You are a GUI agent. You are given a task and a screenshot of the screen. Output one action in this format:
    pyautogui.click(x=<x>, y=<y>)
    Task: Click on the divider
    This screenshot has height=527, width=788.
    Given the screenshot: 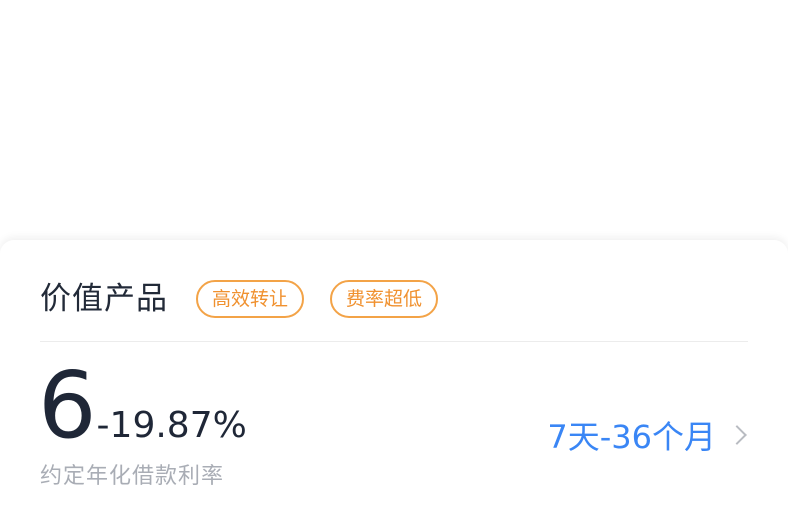 What is the action you would take?
    pyautogui.click(x=394, y=341)
    